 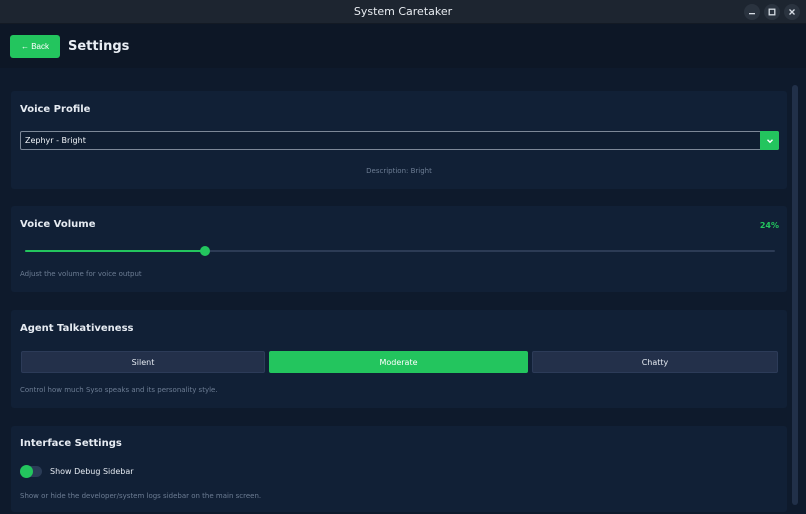 I want to click on voice-profile-select: Zephyr - Bright, so click(x=399, y=140).